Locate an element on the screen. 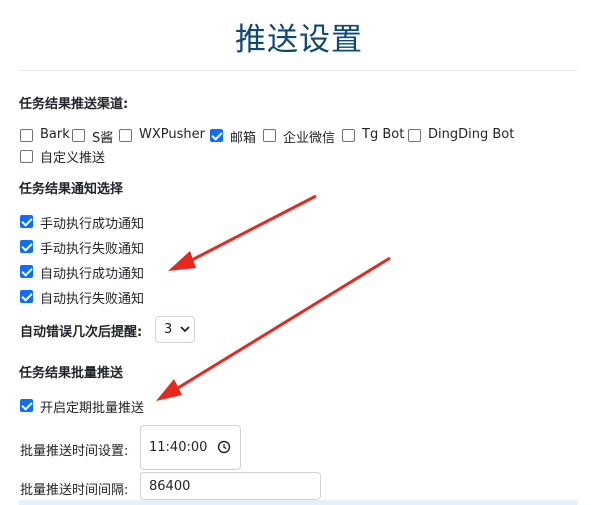 This screenshot has width=598, height=505. error-count-select: 3 is located at coordinates (175, 329).